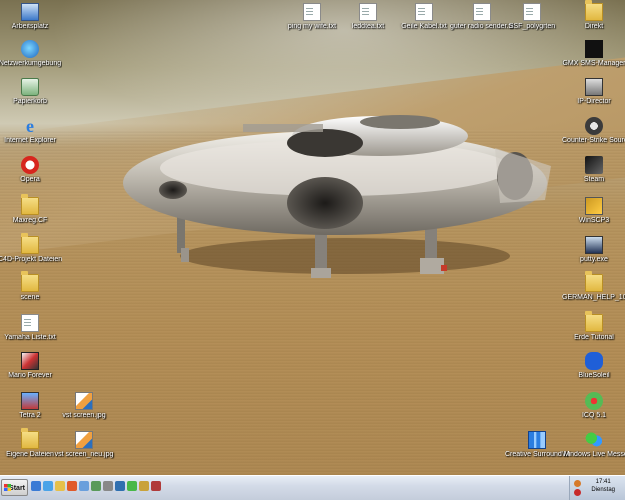 The width and height of the screenshot is (625, 500). I want to click on desktop-icon-papierkorb: Papierkorb, so click(31, 92).